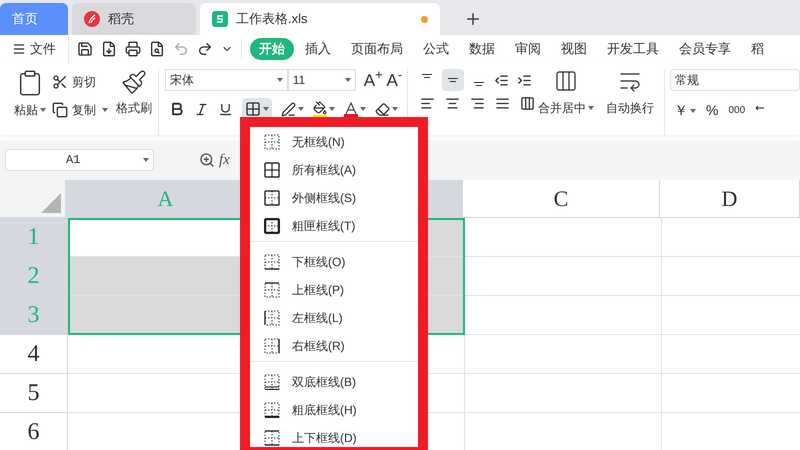 The image size is (800, 450). I want to click on border-menu-item: 双底框线(B), so click(334, 382).